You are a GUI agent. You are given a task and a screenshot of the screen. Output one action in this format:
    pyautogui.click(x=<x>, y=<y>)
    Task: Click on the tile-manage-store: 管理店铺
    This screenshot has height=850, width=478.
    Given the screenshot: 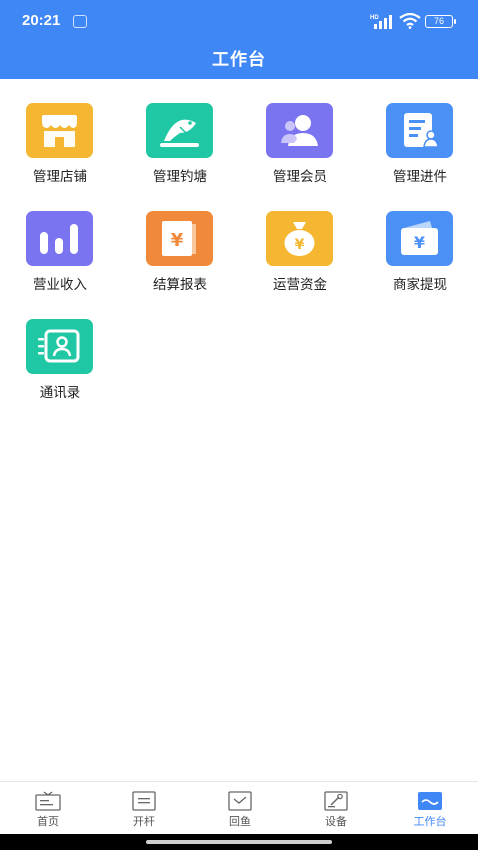 What is the action you would take?
    pyautogui.click(x=60, y=149)
    